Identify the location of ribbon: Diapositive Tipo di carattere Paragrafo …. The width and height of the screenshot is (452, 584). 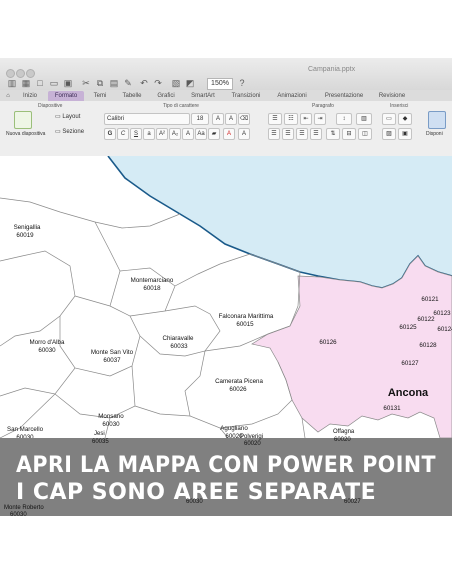
(226, 129).